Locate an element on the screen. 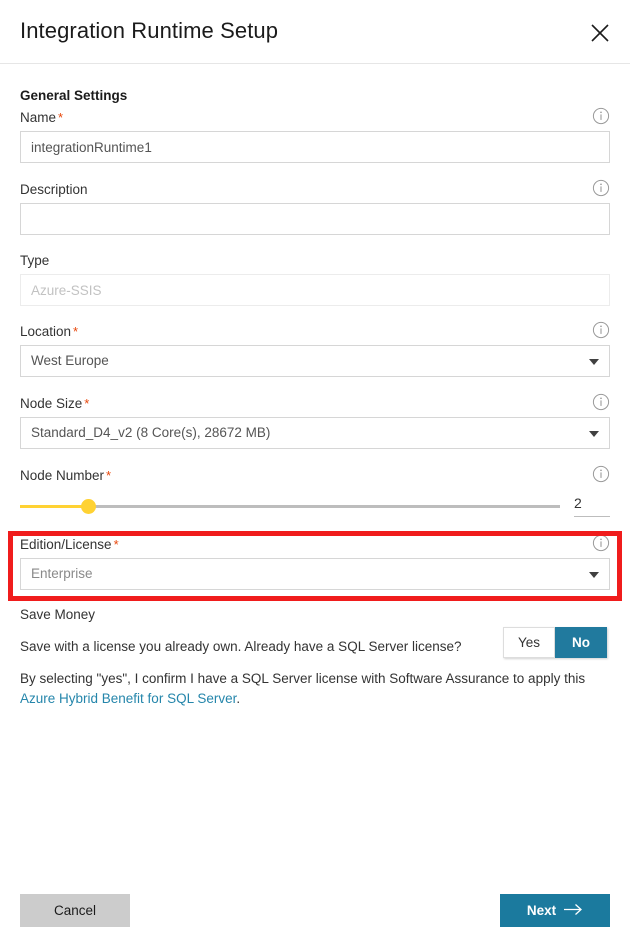  cancel-button: Cancel is located at coordinates (75, 910).